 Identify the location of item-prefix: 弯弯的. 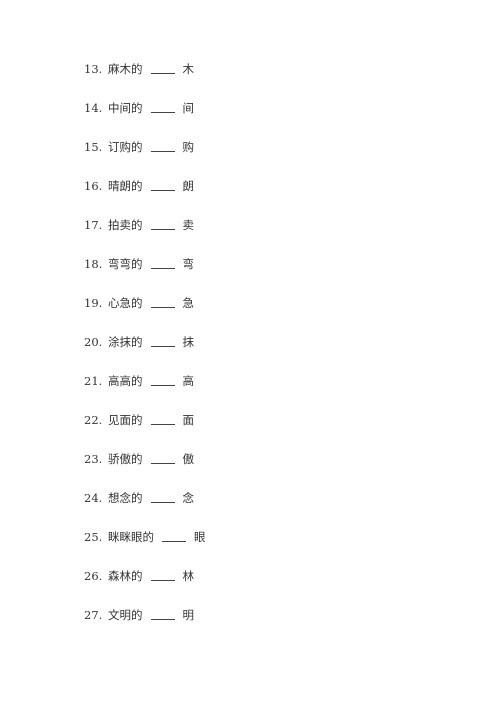
(125, 264).